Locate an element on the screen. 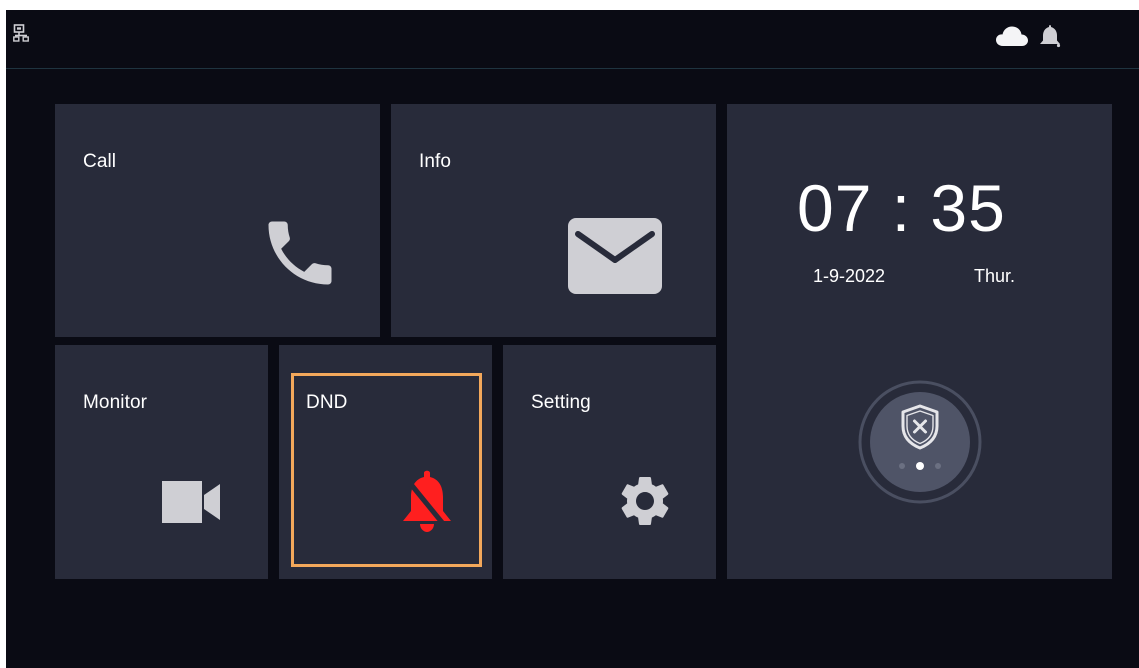 Image resolution: width=1139 pixels, height=668 pixels. cloud-icon is located at coordinates (1012, 36).